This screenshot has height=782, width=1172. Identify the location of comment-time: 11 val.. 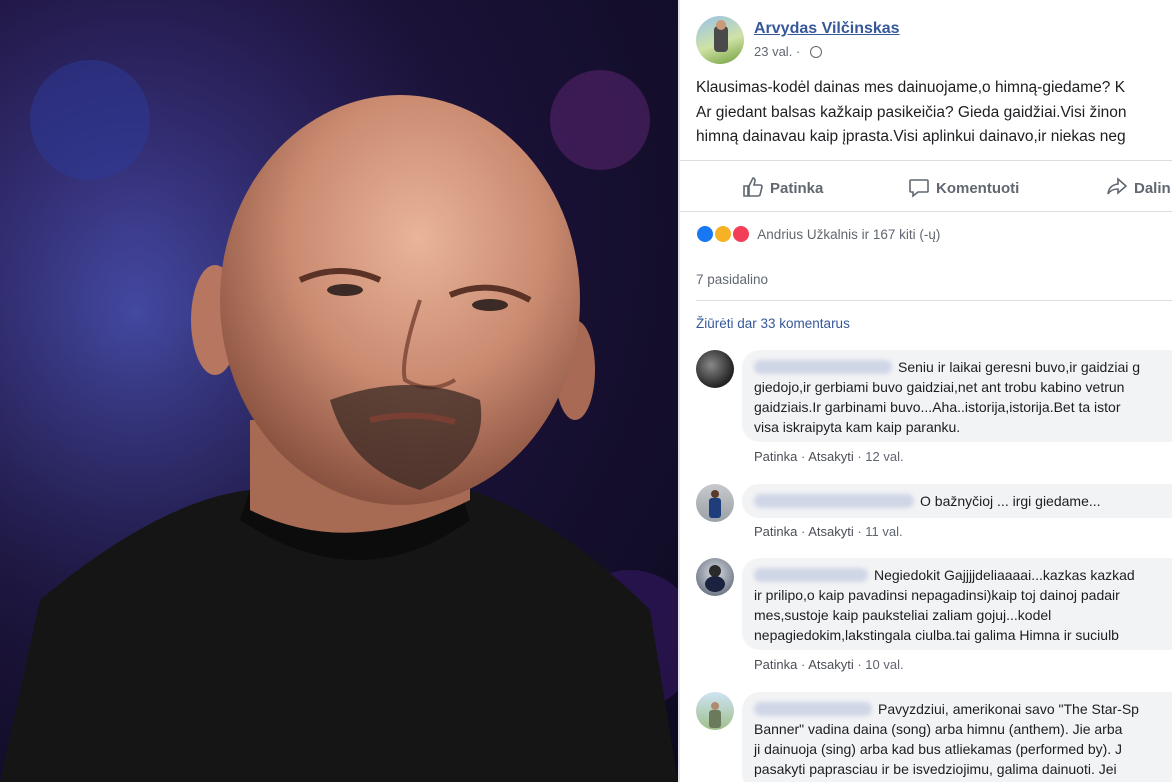
(883, 531).